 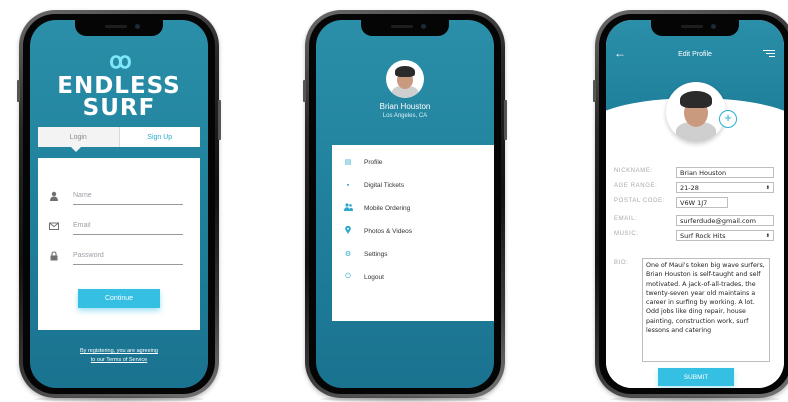 What do you see at coordinates (725, 172) in the screenshot?
I see `nickname-input: Brian Houston` at bounding box center [725, 172].